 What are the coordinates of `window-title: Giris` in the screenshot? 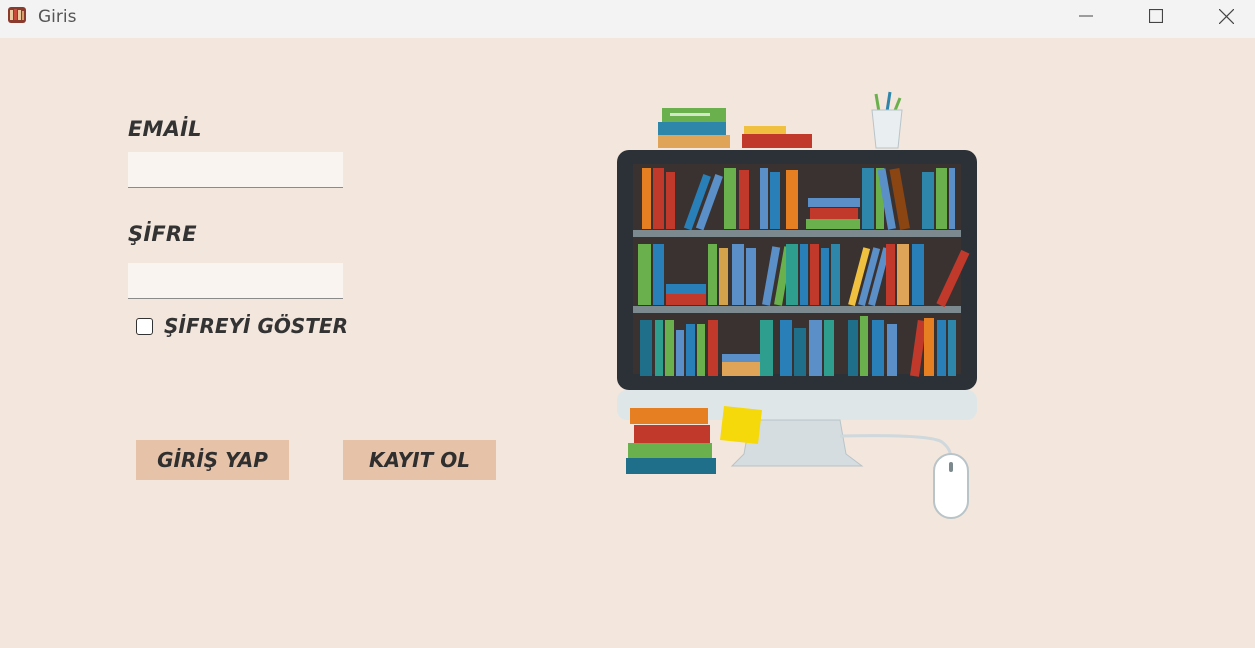 It's located at (57, 17).